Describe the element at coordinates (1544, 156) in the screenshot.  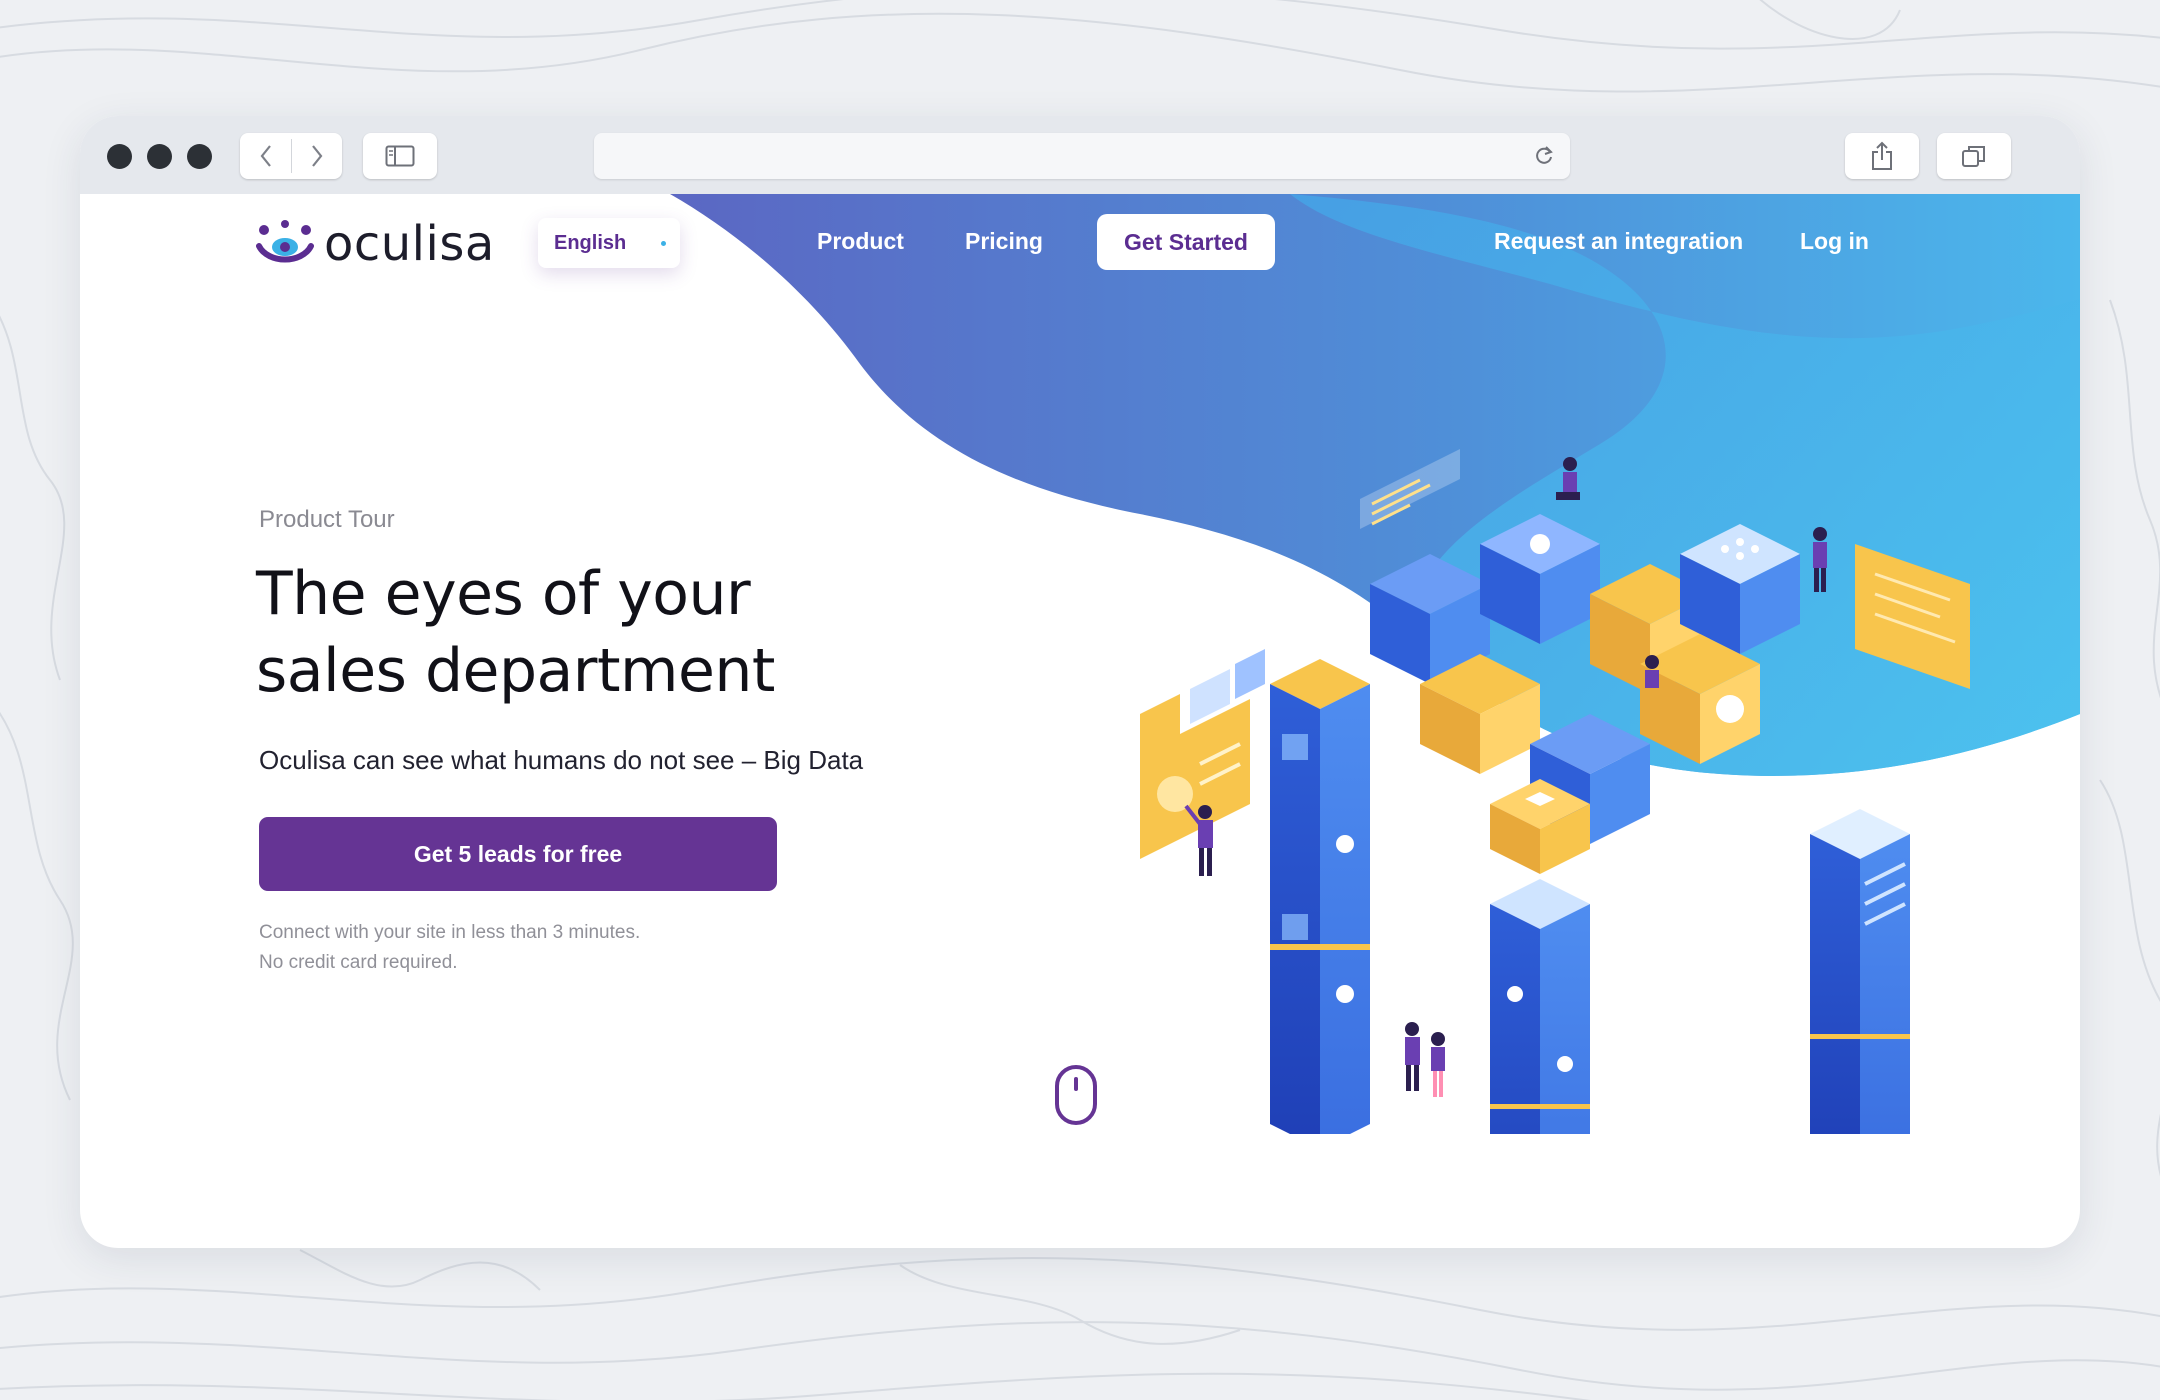
I see `reload-icon` at that location.